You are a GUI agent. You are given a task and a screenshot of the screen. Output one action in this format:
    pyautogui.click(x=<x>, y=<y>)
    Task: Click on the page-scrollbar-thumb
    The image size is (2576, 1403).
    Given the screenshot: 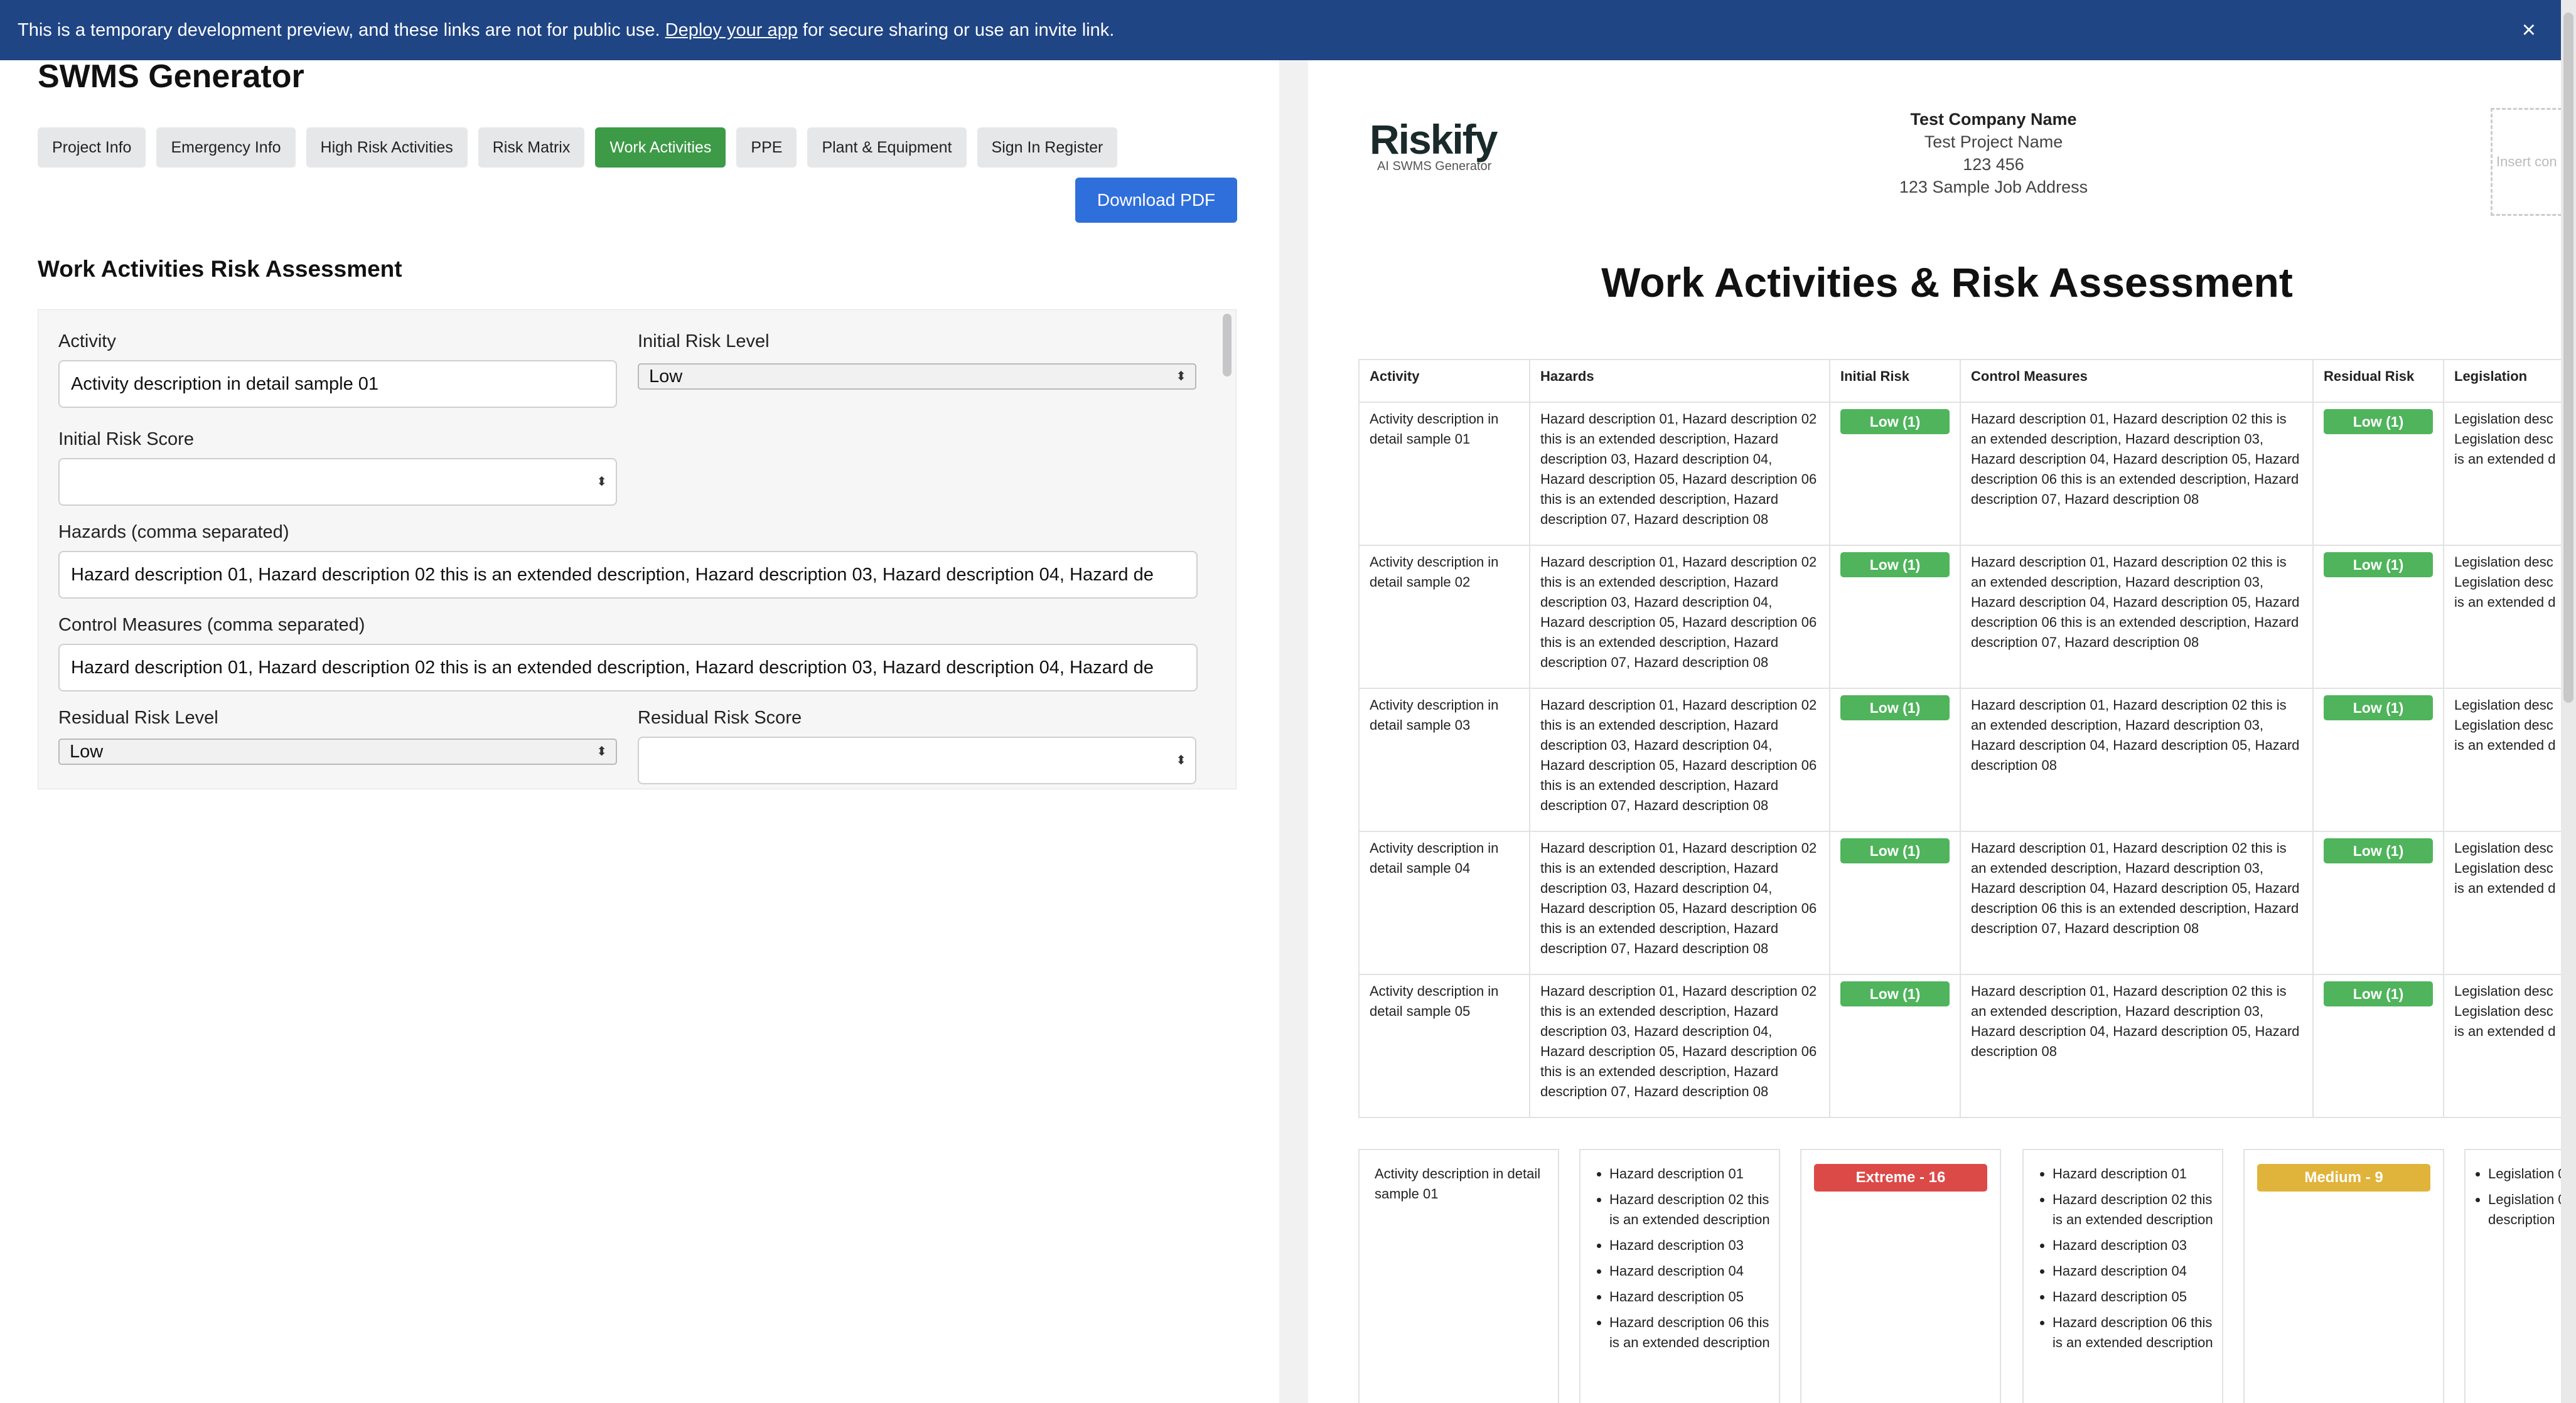 What is the action you would take?
    pyautogui.click(x=2568, y=358)
    